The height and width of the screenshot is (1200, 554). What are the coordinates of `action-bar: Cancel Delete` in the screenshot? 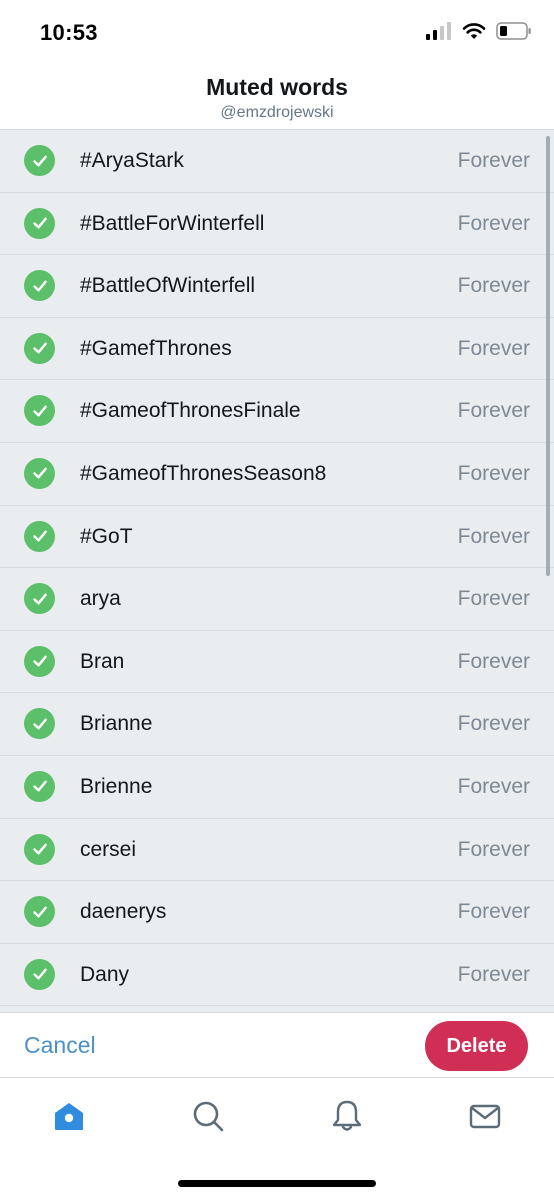 It's located at (277, 1045).